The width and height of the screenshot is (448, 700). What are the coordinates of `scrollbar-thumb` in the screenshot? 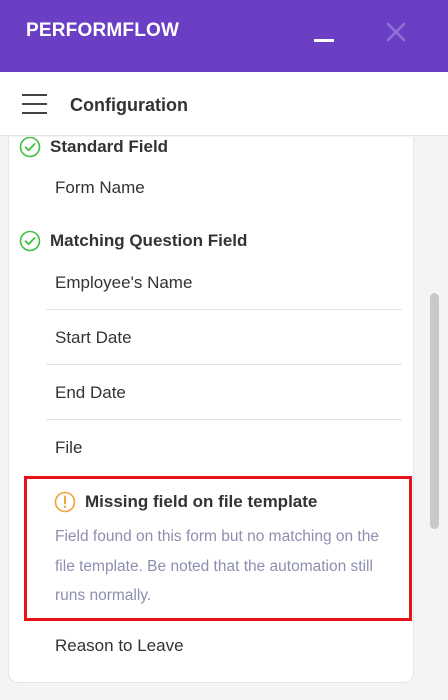 It's located at (434, 411).